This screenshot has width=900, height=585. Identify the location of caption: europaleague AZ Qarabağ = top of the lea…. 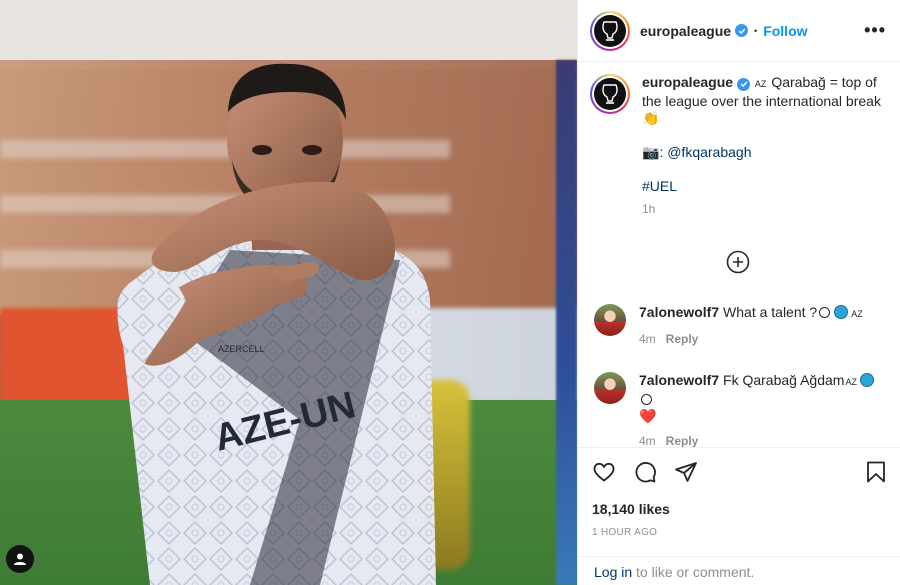
(738, 146).